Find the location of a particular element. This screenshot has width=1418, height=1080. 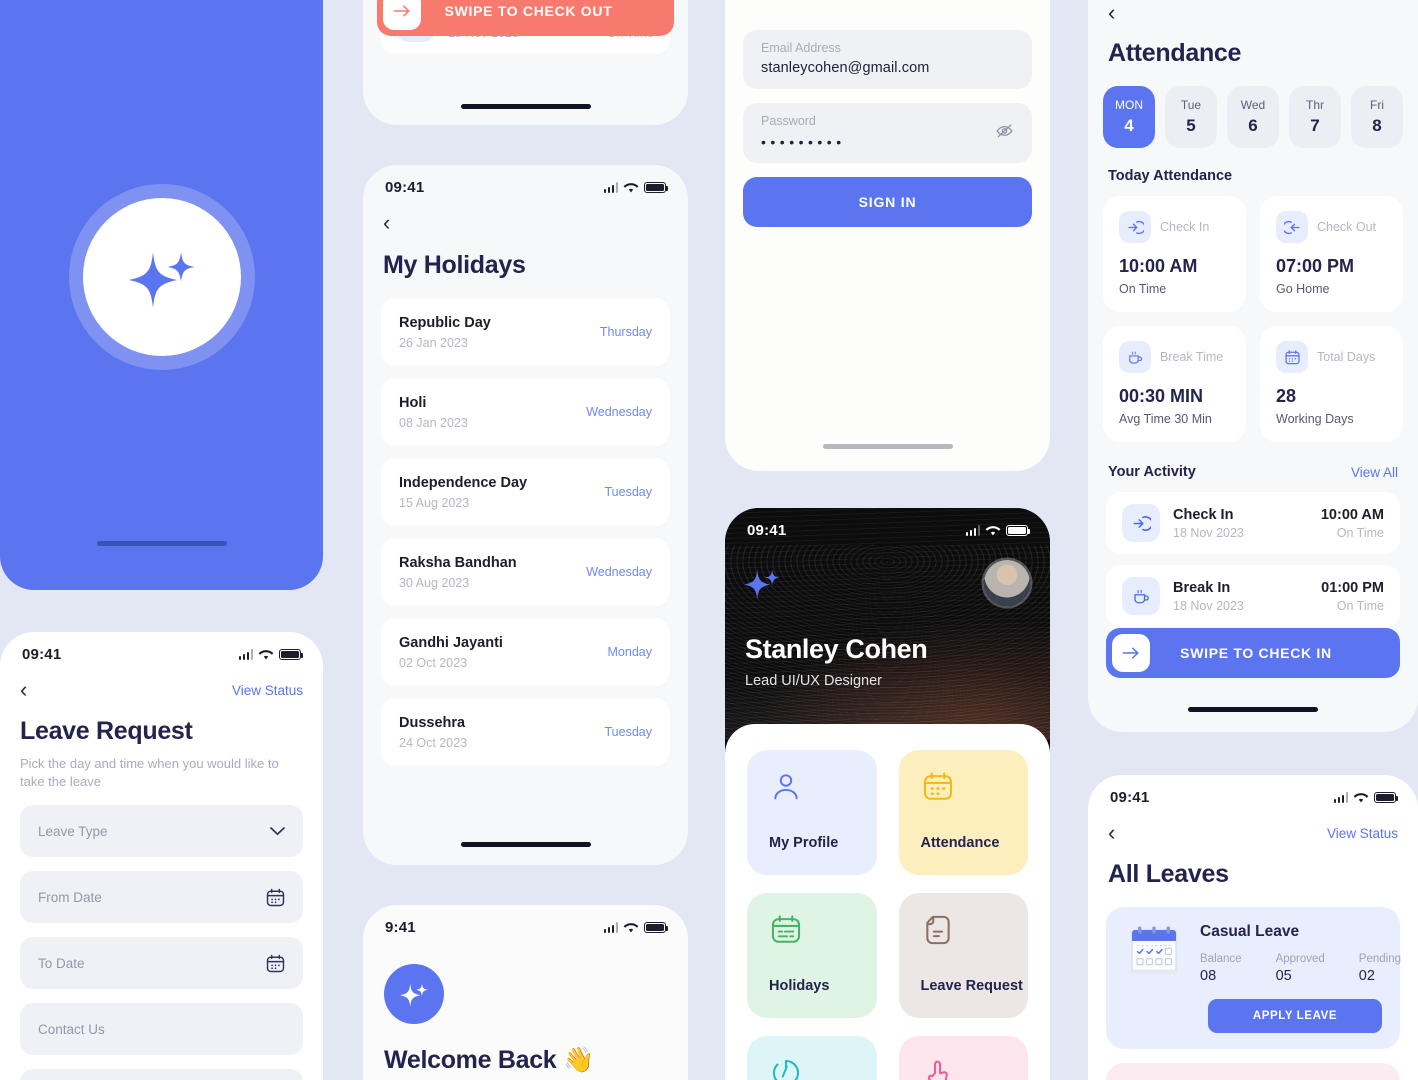

splash-screen is located at coordinates (161, 295).